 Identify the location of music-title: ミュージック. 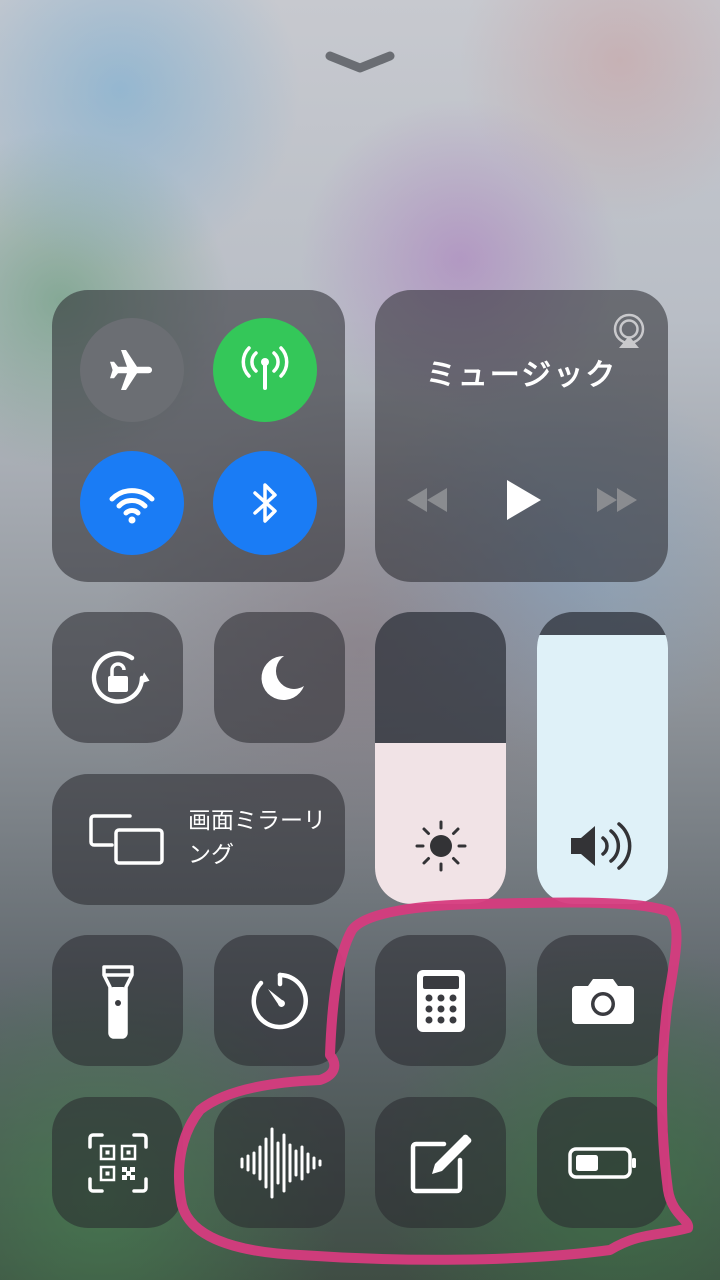
(521, 375).